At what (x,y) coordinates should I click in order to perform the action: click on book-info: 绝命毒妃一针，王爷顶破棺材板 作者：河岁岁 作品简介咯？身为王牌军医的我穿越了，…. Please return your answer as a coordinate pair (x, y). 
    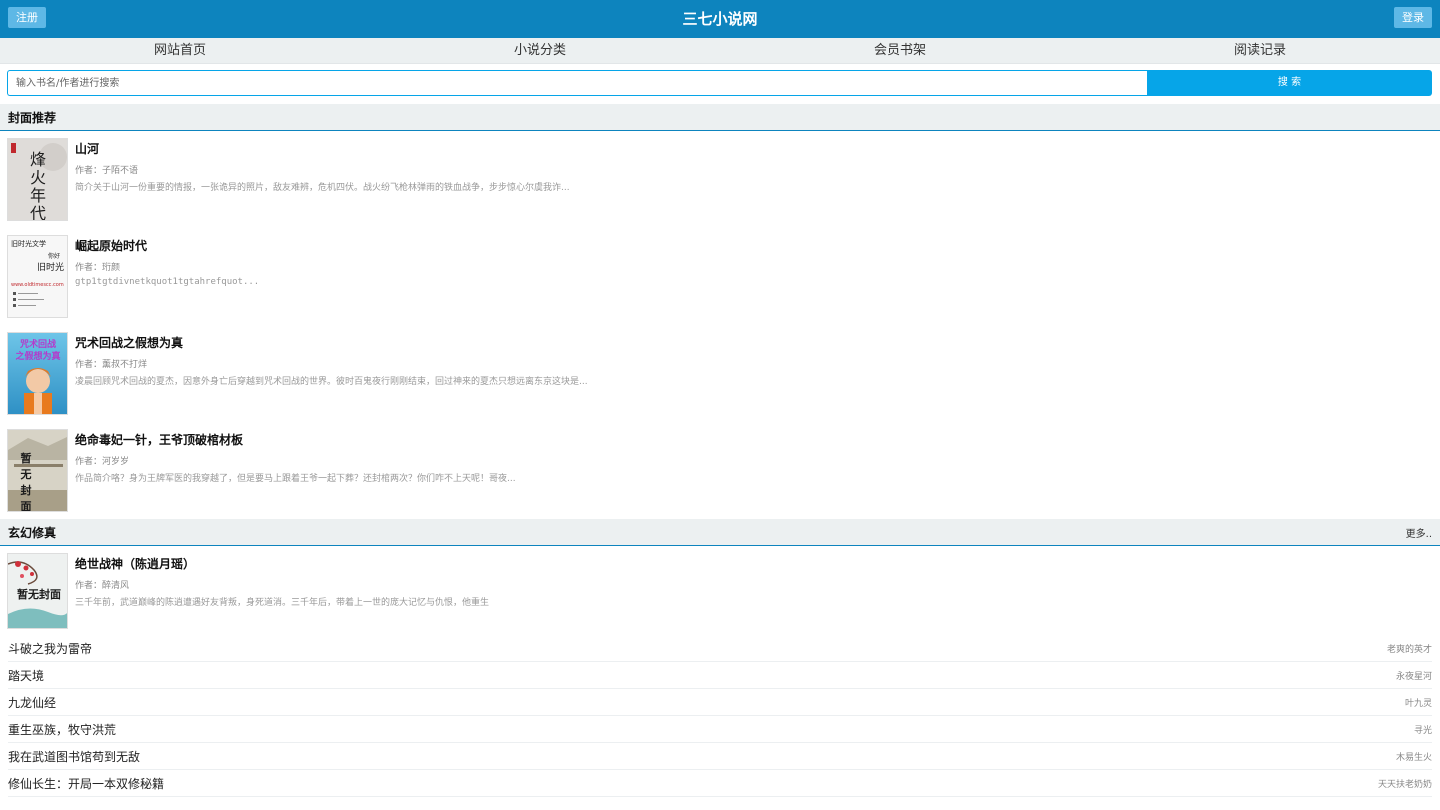
    Looking at the image, I should click on (753, 474).